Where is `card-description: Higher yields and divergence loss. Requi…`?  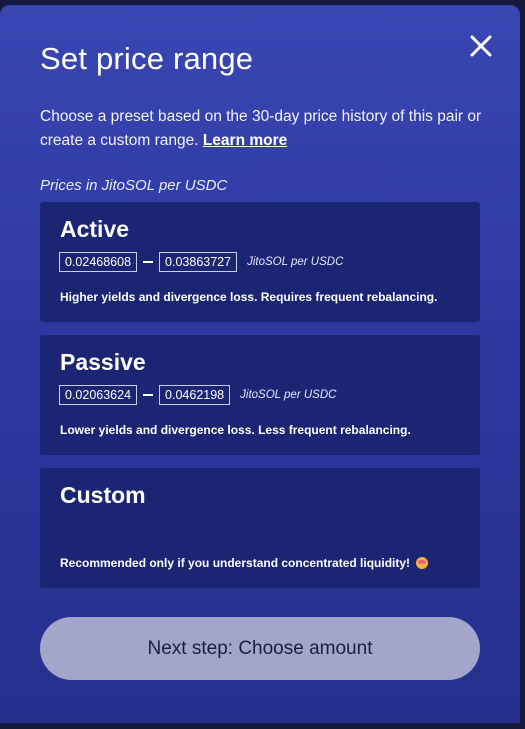
card-description: Higher yields and divergence loss. Requi… is located at coordinates (249, 297).